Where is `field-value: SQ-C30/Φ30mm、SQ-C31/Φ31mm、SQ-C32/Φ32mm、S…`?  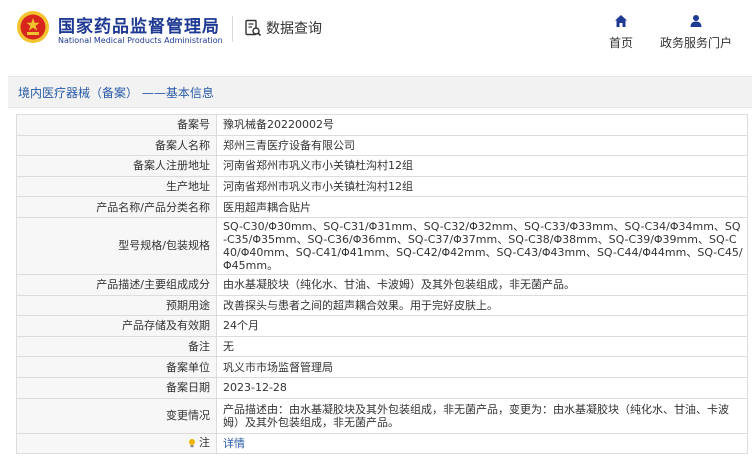 field-value: SQ-C30/Φ30mm、SQ-C31/Φ31mm、SQ-C32/Φ32mm、S… is located at coordinates (482, 245).